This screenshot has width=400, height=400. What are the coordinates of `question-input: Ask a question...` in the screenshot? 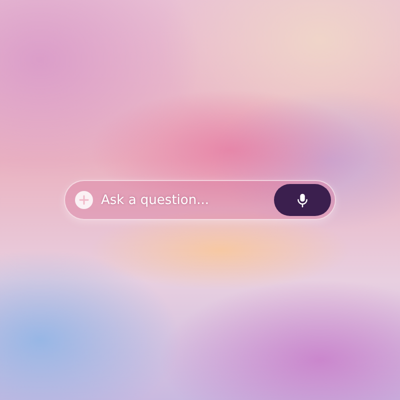 It's located at (183, 200).